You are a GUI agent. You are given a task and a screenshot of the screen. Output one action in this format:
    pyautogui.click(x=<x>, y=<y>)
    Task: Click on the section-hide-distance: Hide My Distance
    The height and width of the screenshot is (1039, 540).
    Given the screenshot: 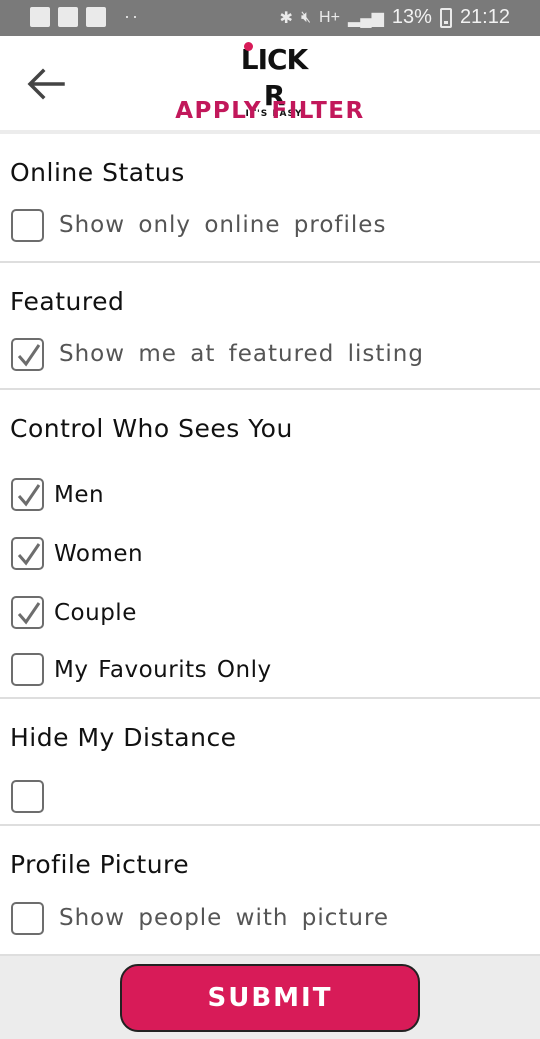 What is the action you would take?
    pyautogui.click(x=270, y=762)
    